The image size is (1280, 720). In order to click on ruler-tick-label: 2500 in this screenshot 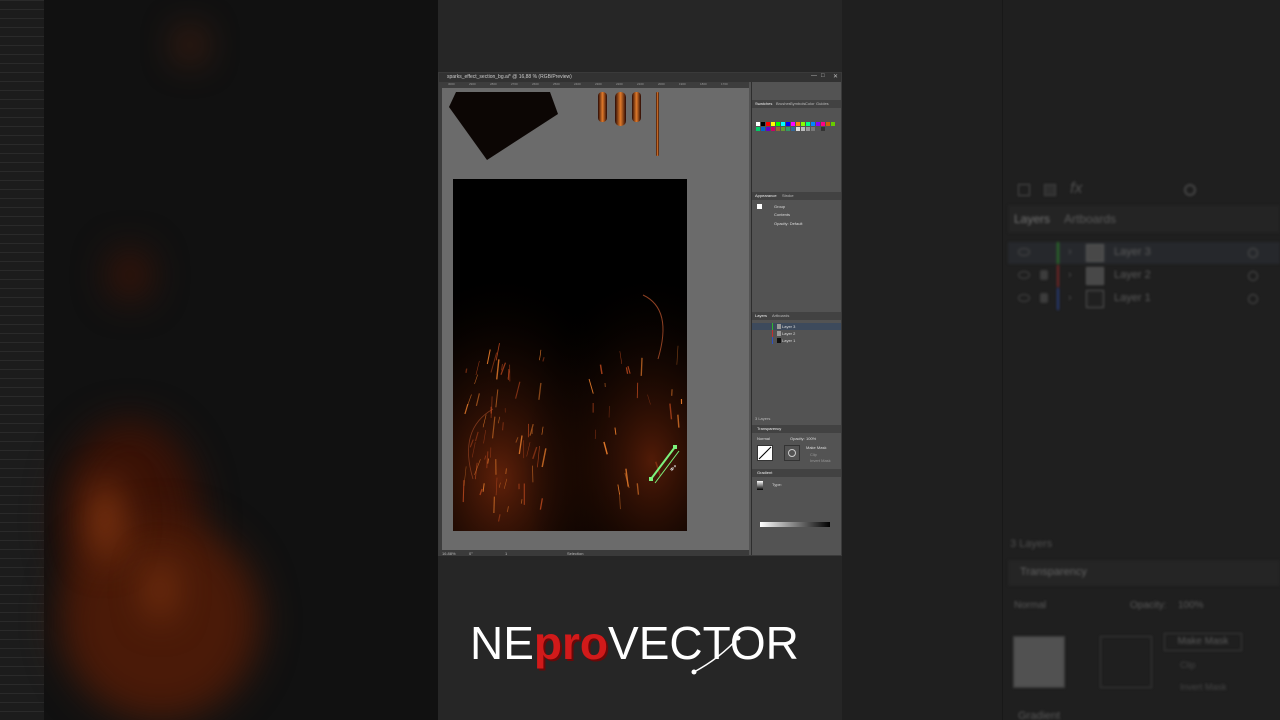, I will do `click(556, 84)`.